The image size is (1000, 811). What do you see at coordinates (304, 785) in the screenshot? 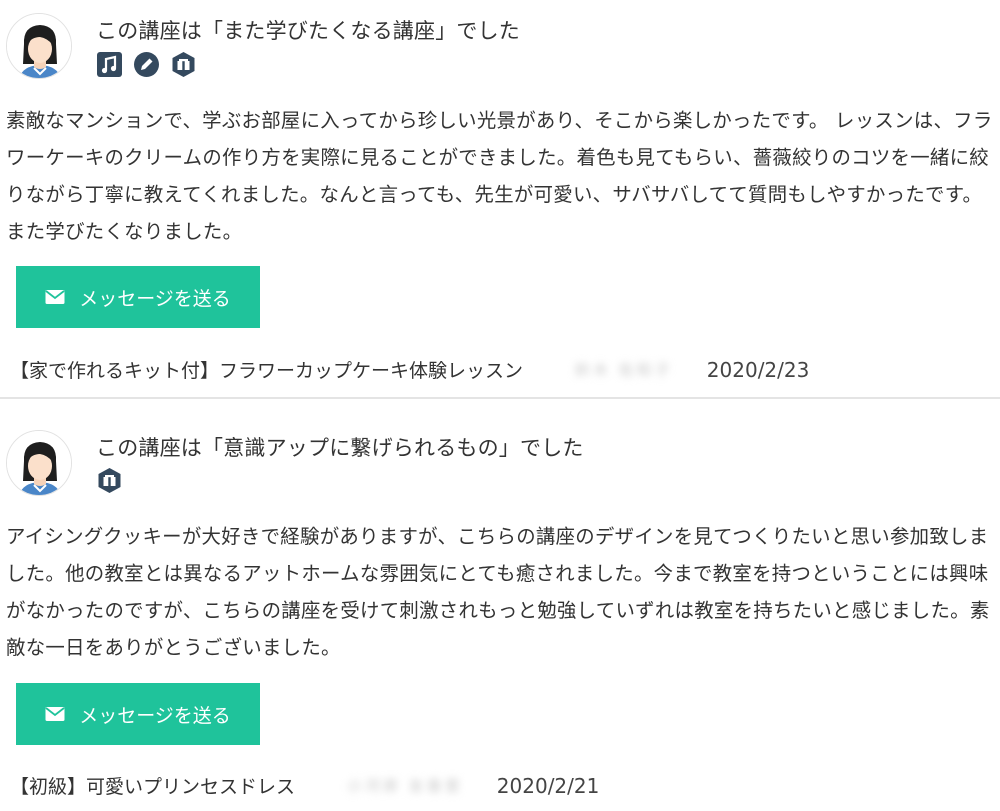
I see `review-footer: 【初級】可愛いプリンセスドレス 小河原 友香里 2020/2/21` at bounding box center [304, 785].